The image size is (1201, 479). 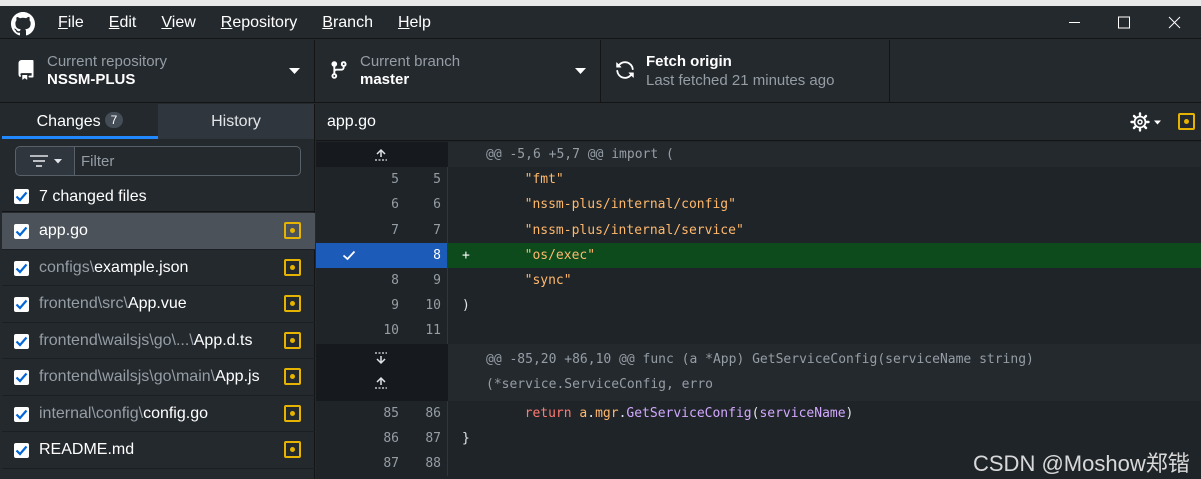 I want to click on filter-row, so click(x=158, y=161).